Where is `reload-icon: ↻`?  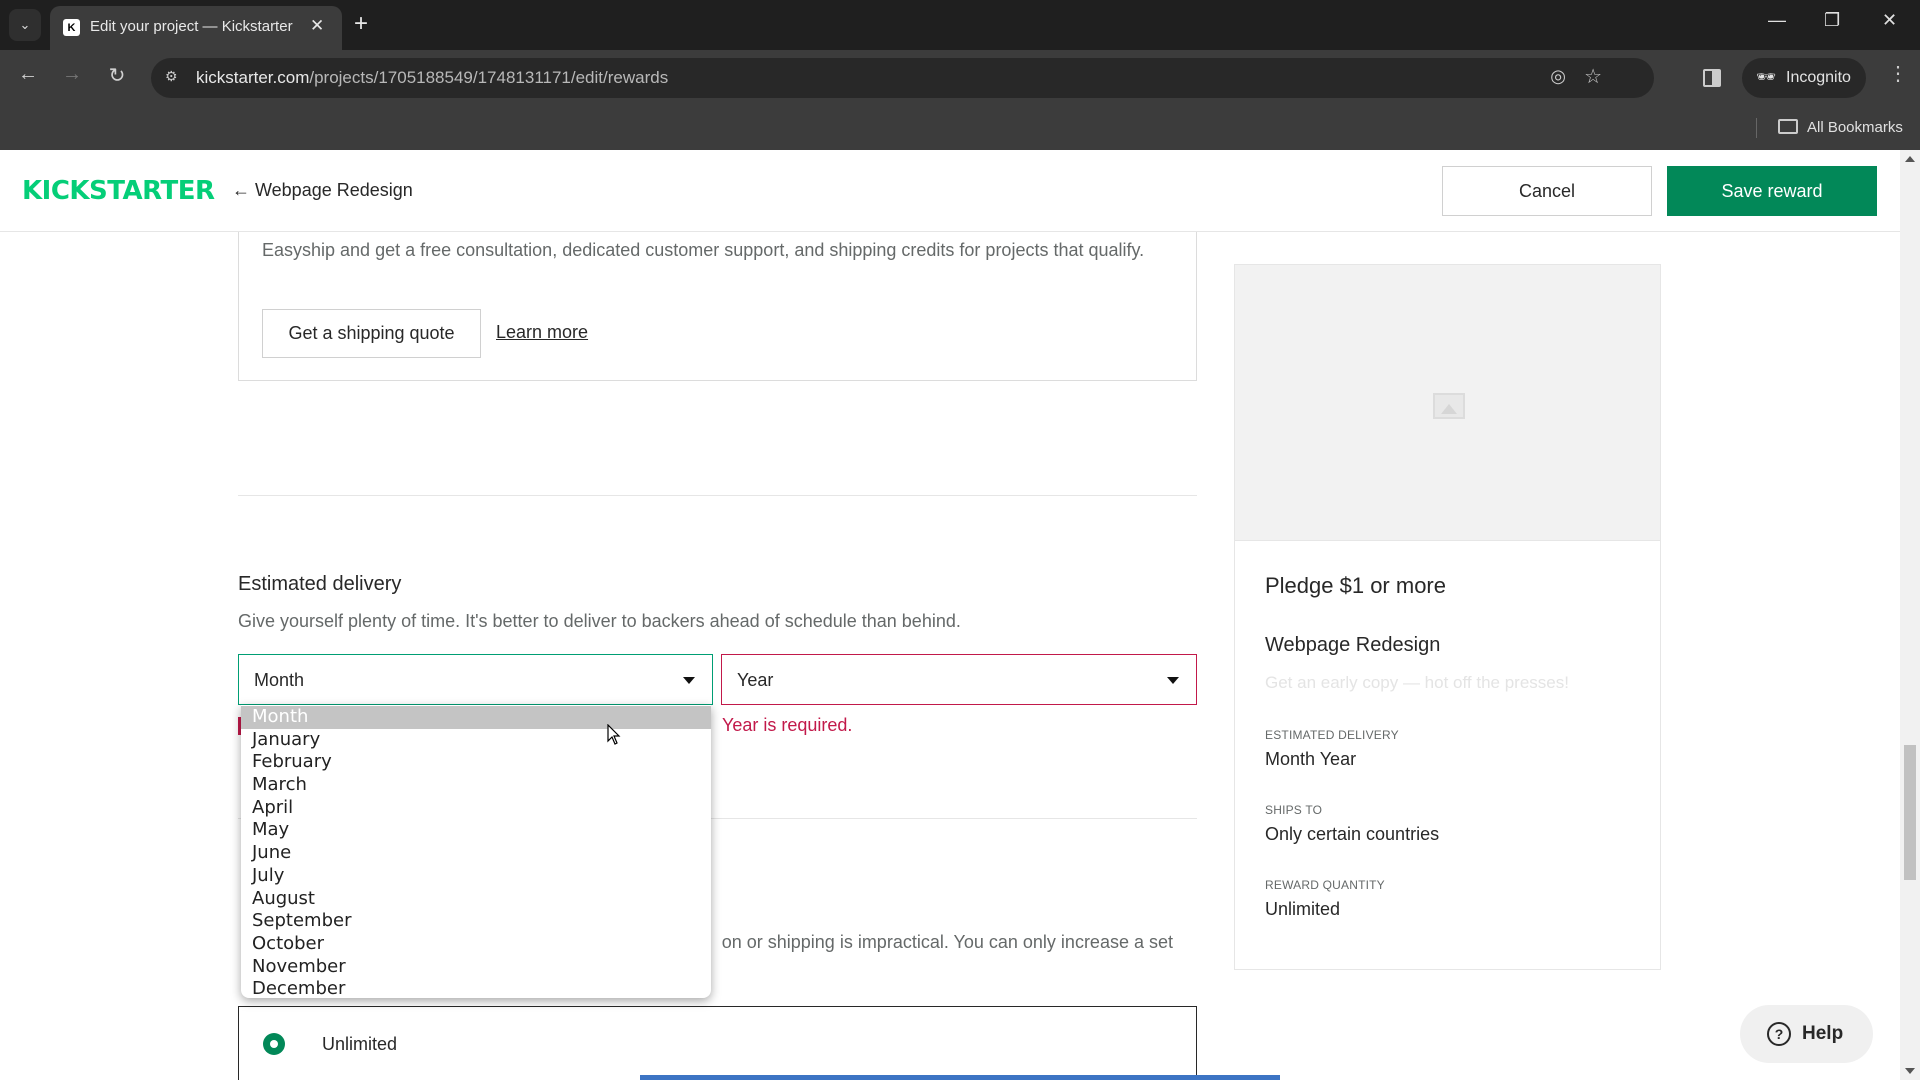 reload-icon: ↻ is located at coordinates (117, 75).